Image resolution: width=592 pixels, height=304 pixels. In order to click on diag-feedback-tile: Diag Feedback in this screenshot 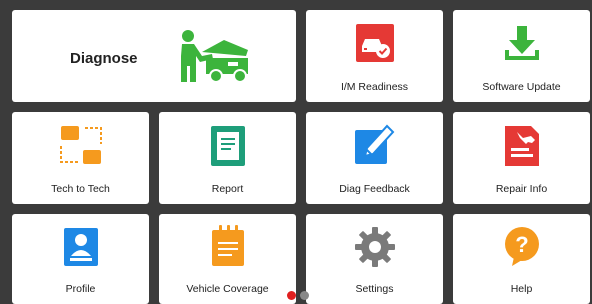, I will do `click(374, 158)`.